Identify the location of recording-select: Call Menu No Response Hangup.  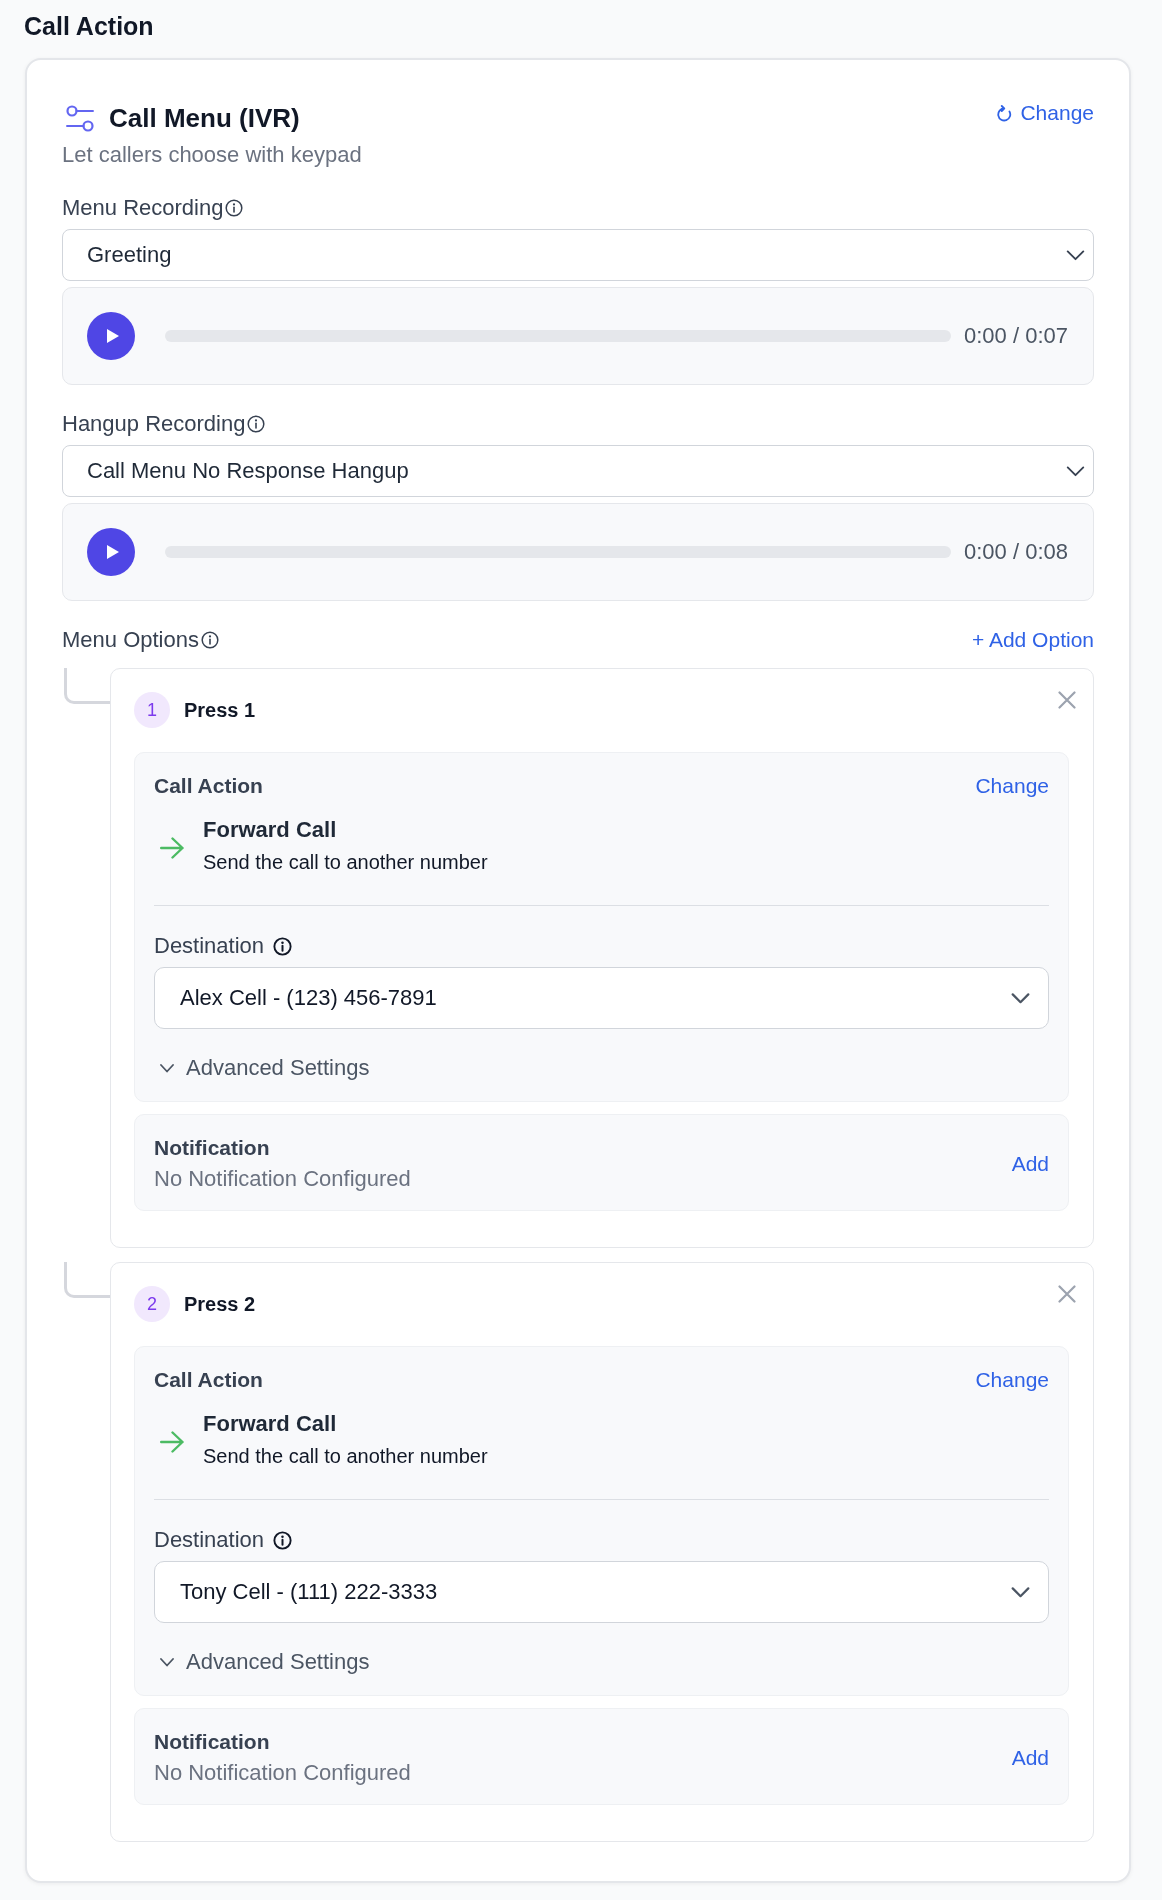
(578, 471).